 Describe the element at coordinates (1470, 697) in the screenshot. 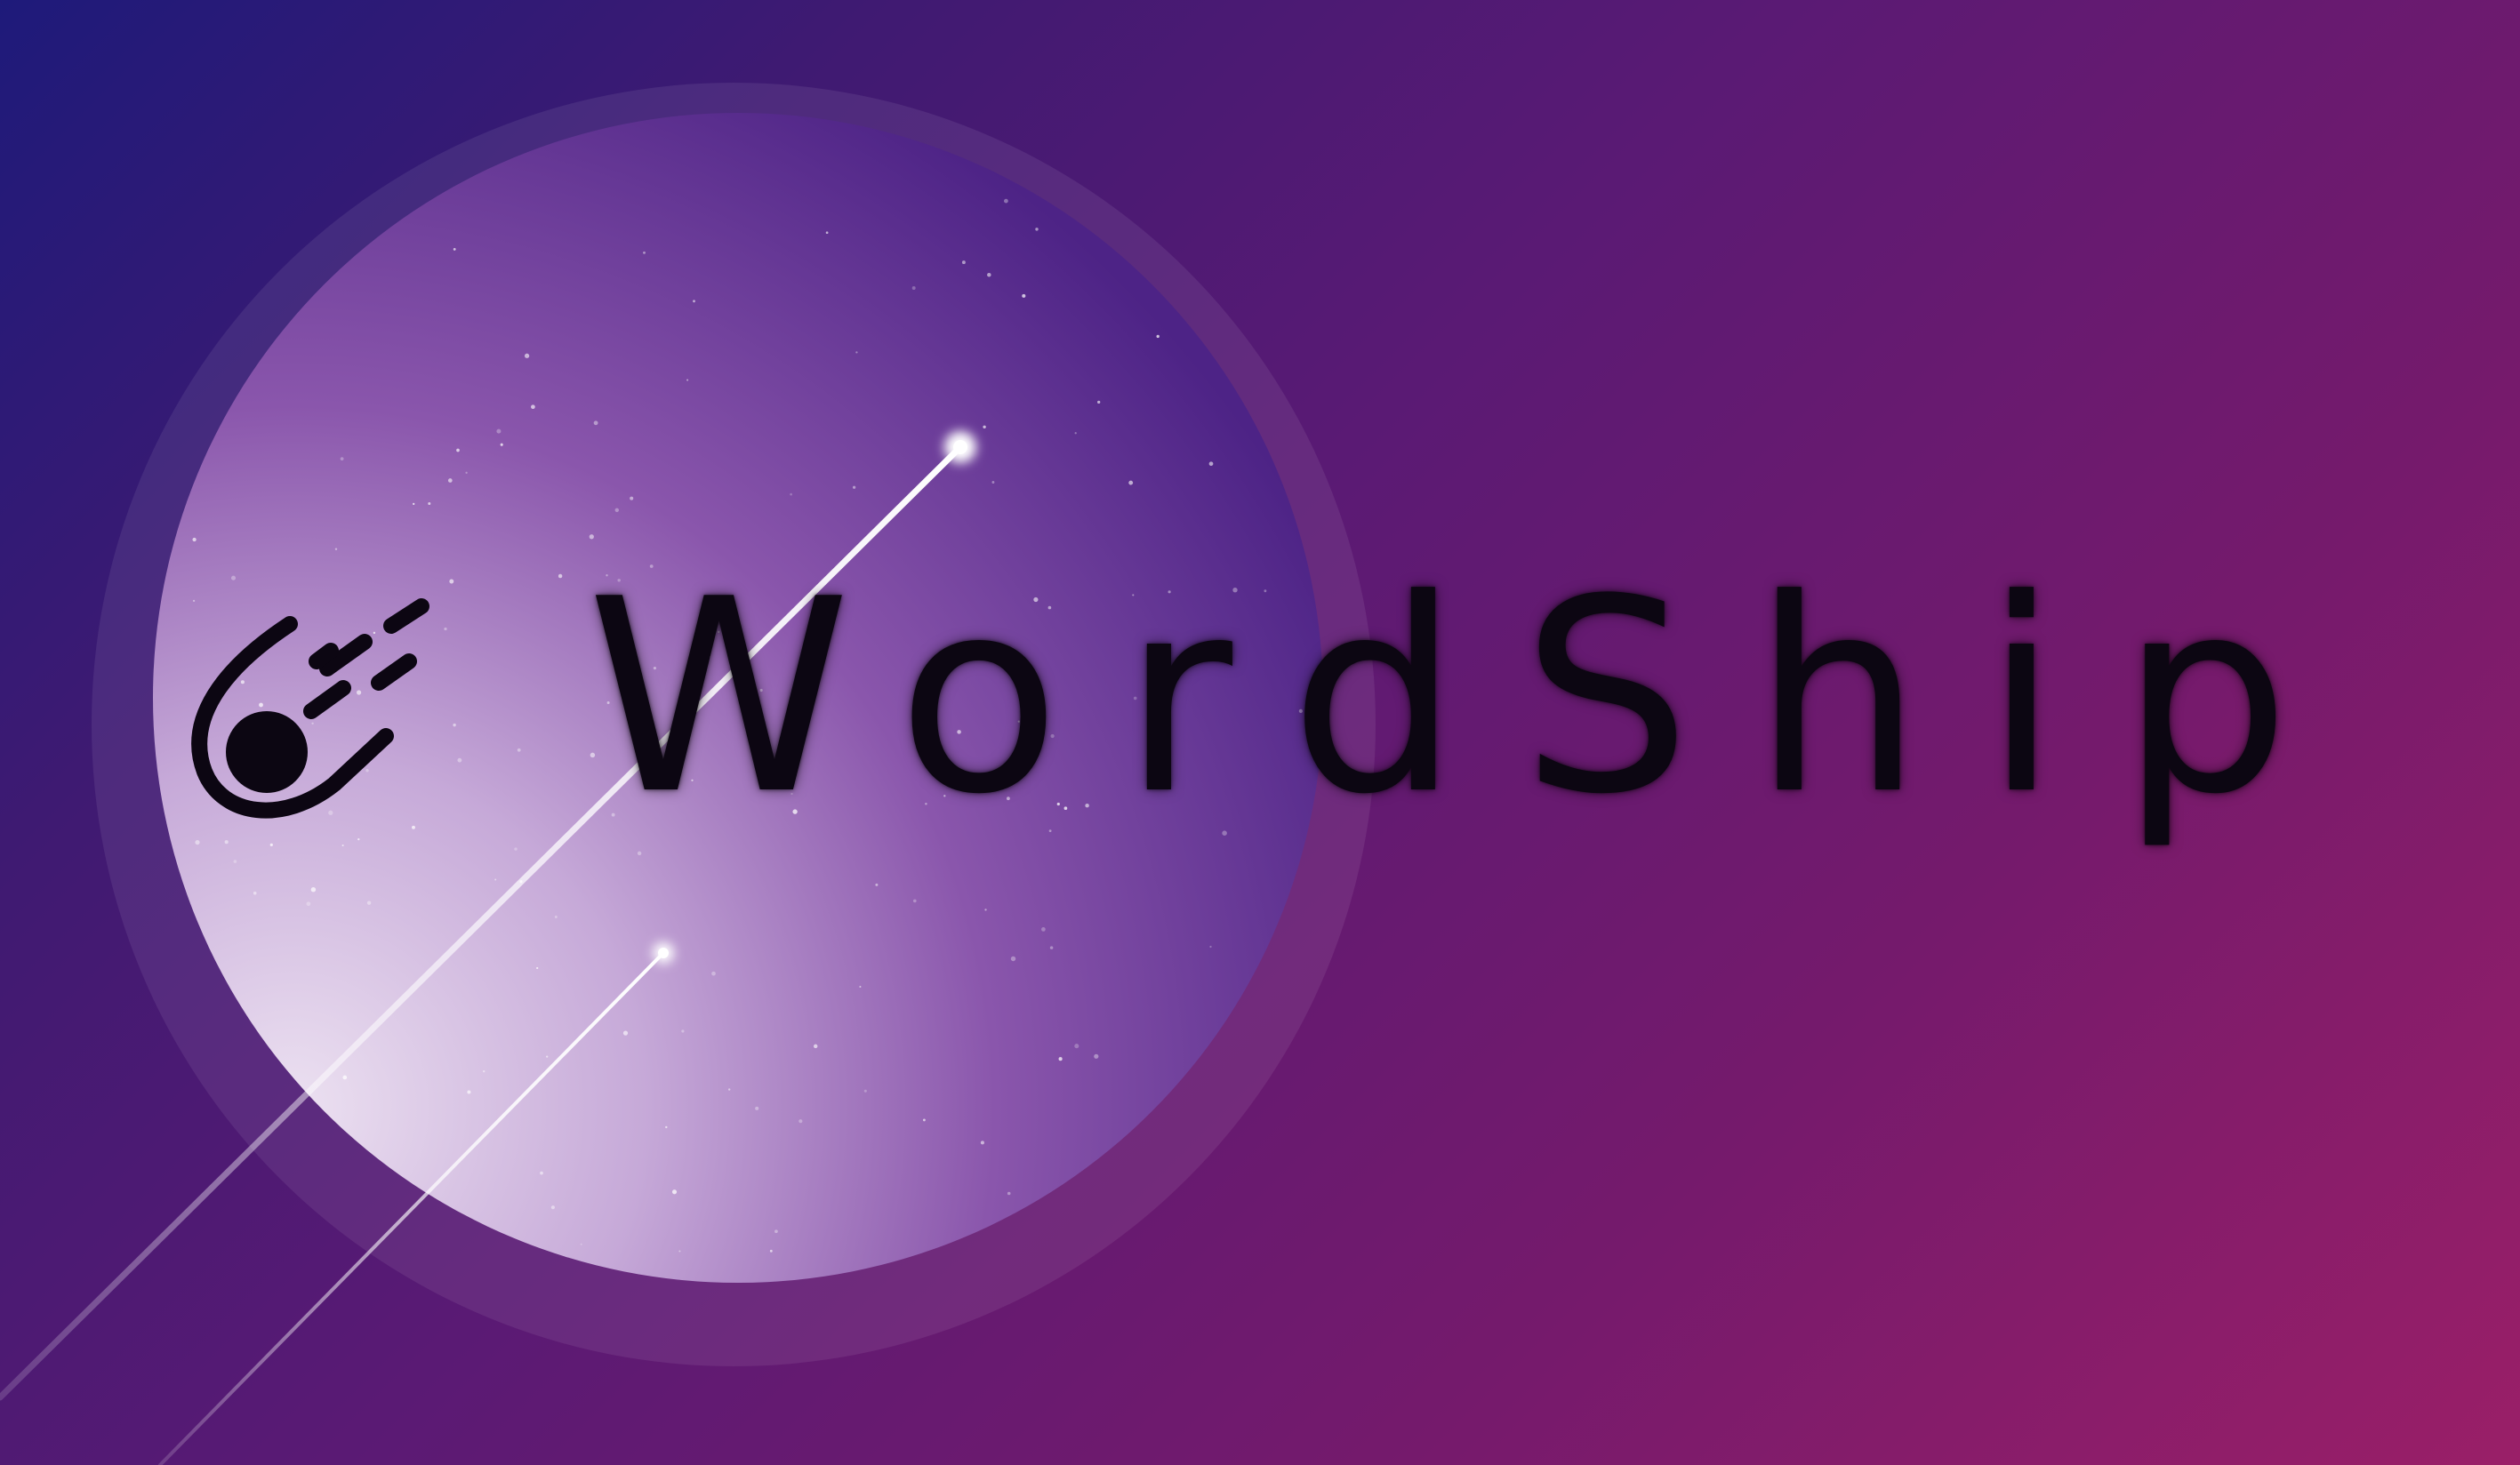

I see `brand-wordmark: WordShip` at that location.